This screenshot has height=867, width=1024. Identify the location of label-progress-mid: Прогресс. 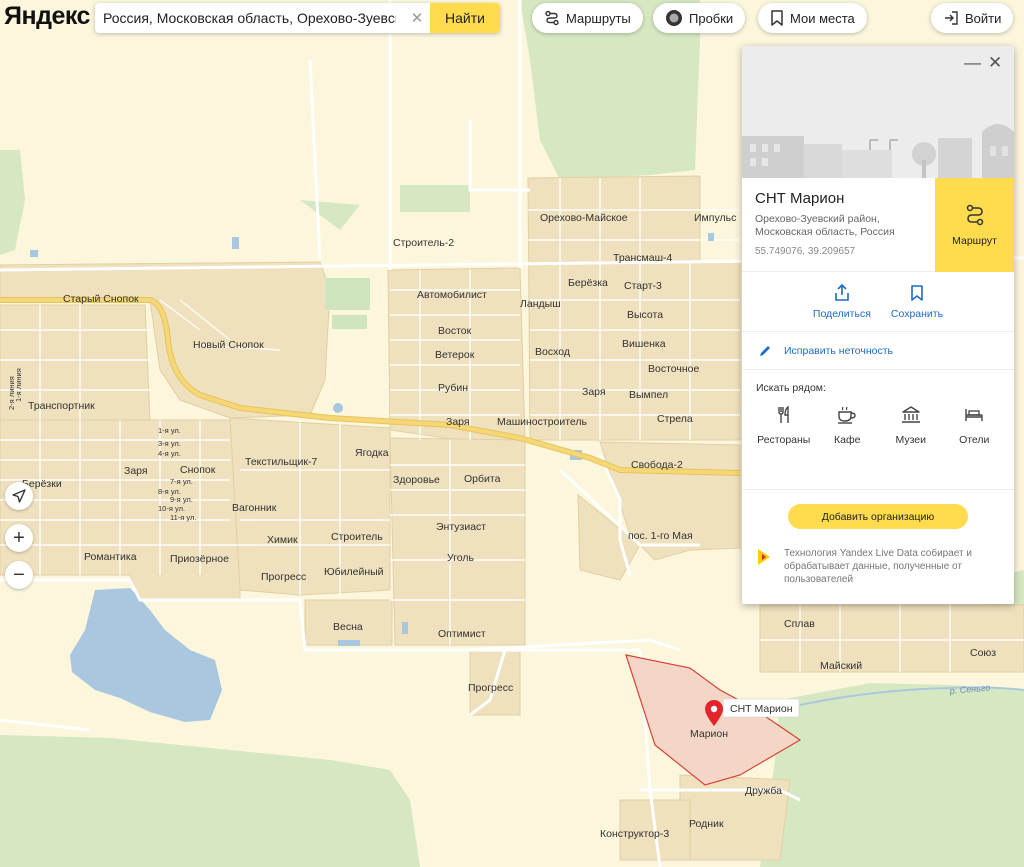
(490, 688).